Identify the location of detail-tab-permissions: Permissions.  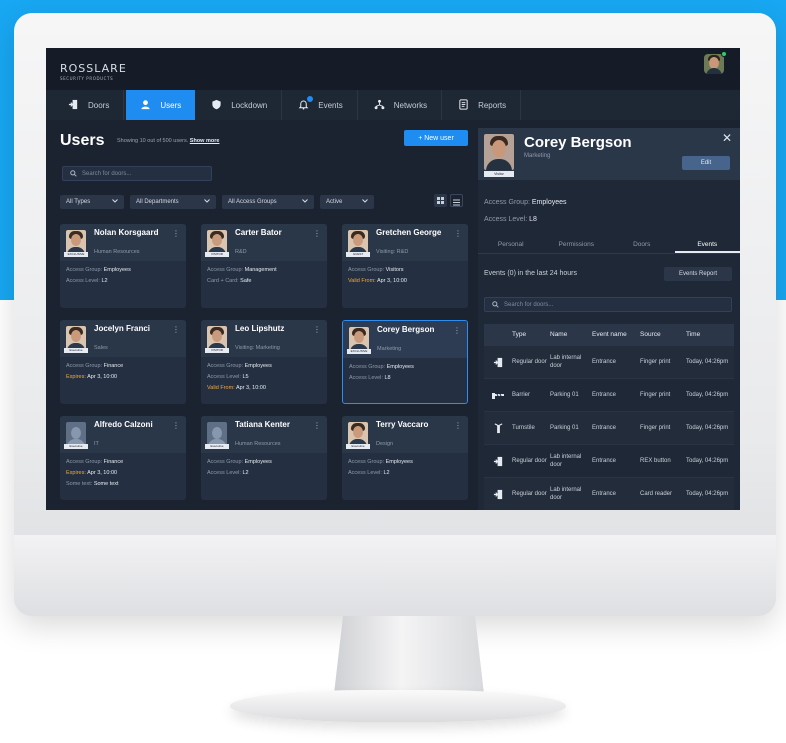
(577, 245).